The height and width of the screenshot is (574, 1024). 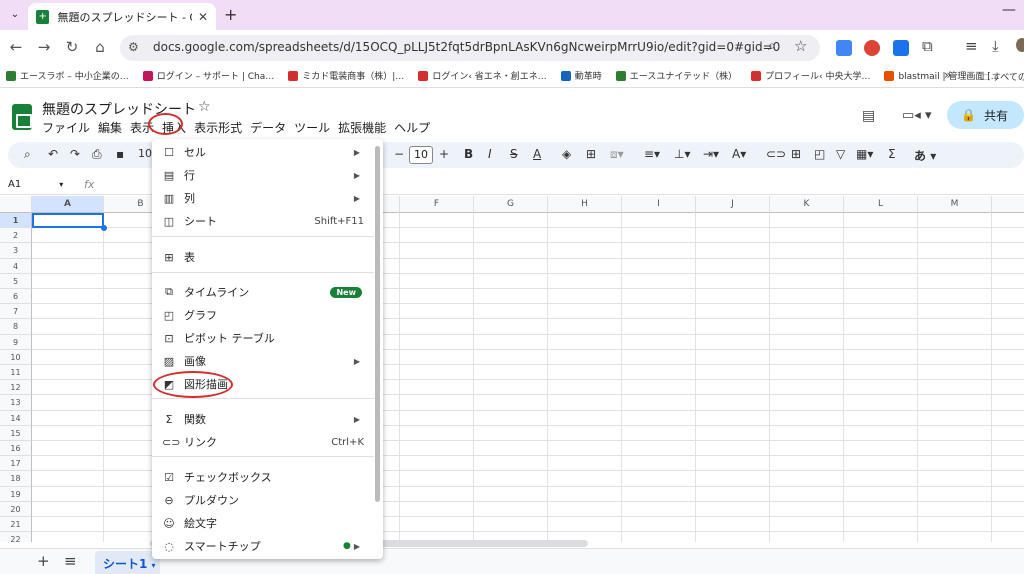 I want to click on row-header: 20, so click(x=16, y=509).